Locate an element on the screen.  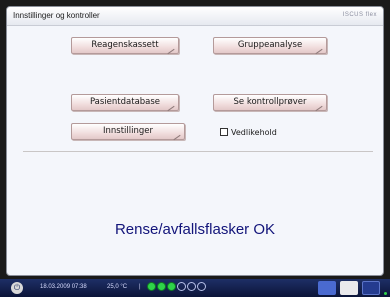
power-icon: ⏻ is located at coordinates (17, 288).